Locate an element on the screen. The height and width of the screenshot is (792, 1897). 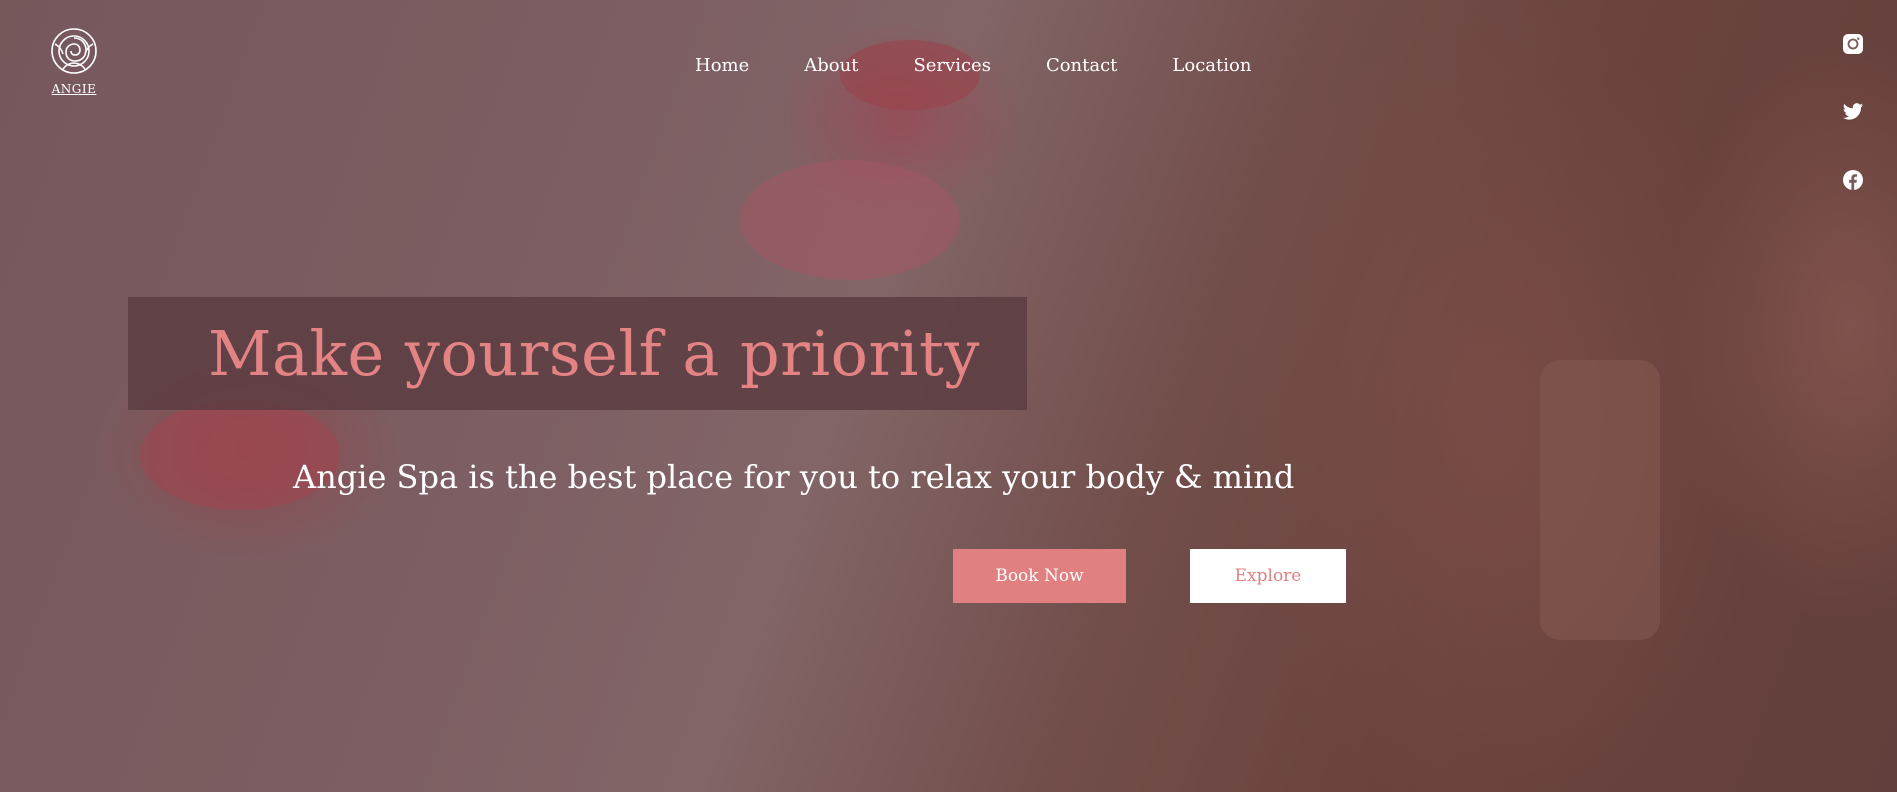
twitter-icon is located at coordinates (1853, 112).